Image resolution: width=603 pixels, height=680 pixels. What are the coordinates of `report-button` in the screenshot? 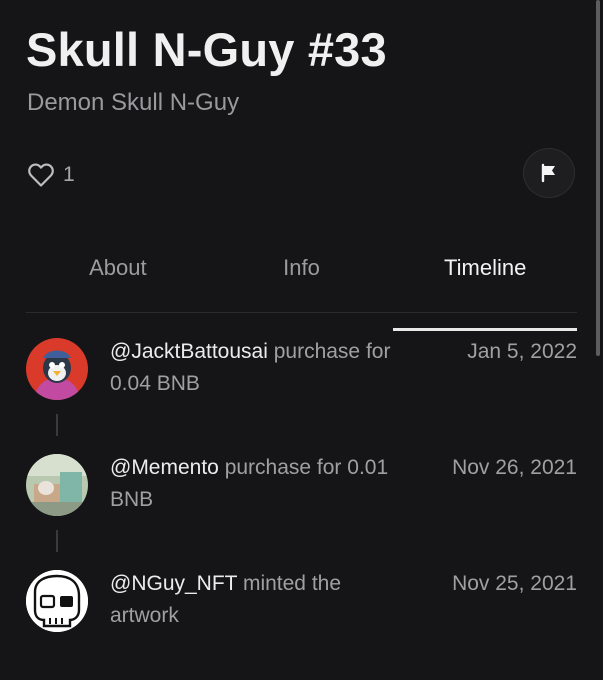 It's located at (549, 173).